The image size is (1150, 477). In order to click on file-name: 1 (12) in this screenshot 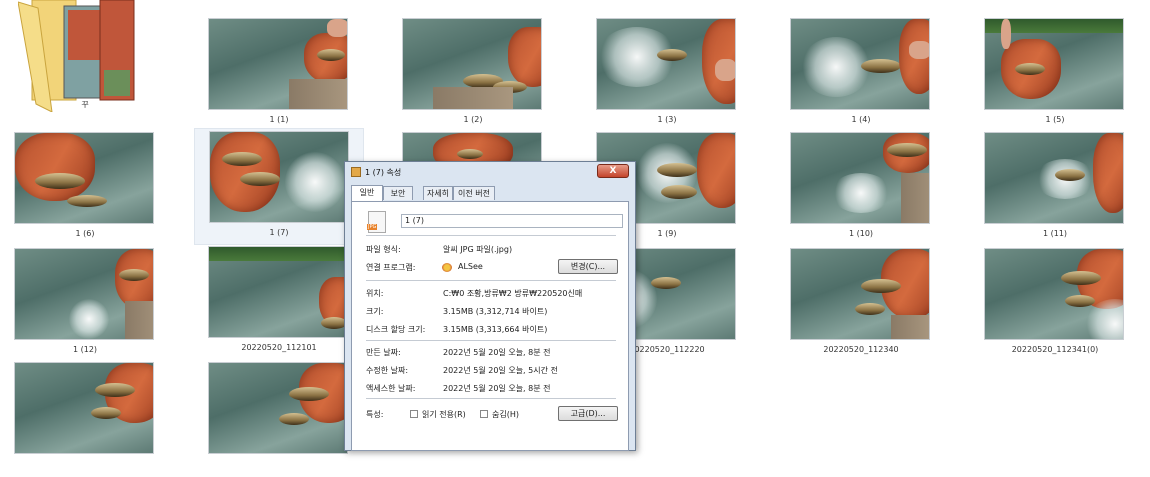, I will do `click(85, 349)`.